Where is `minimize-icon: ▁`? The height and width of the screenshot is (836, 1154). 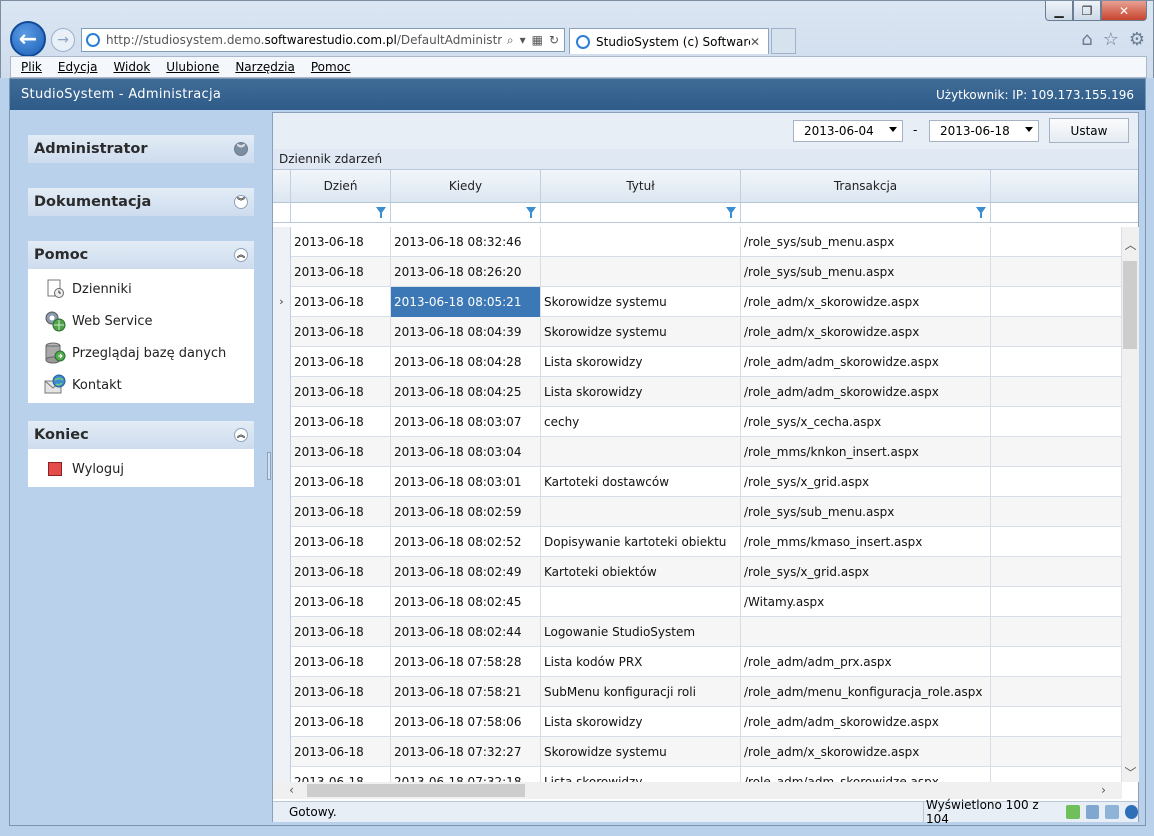
minimize-icon: ▁ is located at coordinates (1059, 11).